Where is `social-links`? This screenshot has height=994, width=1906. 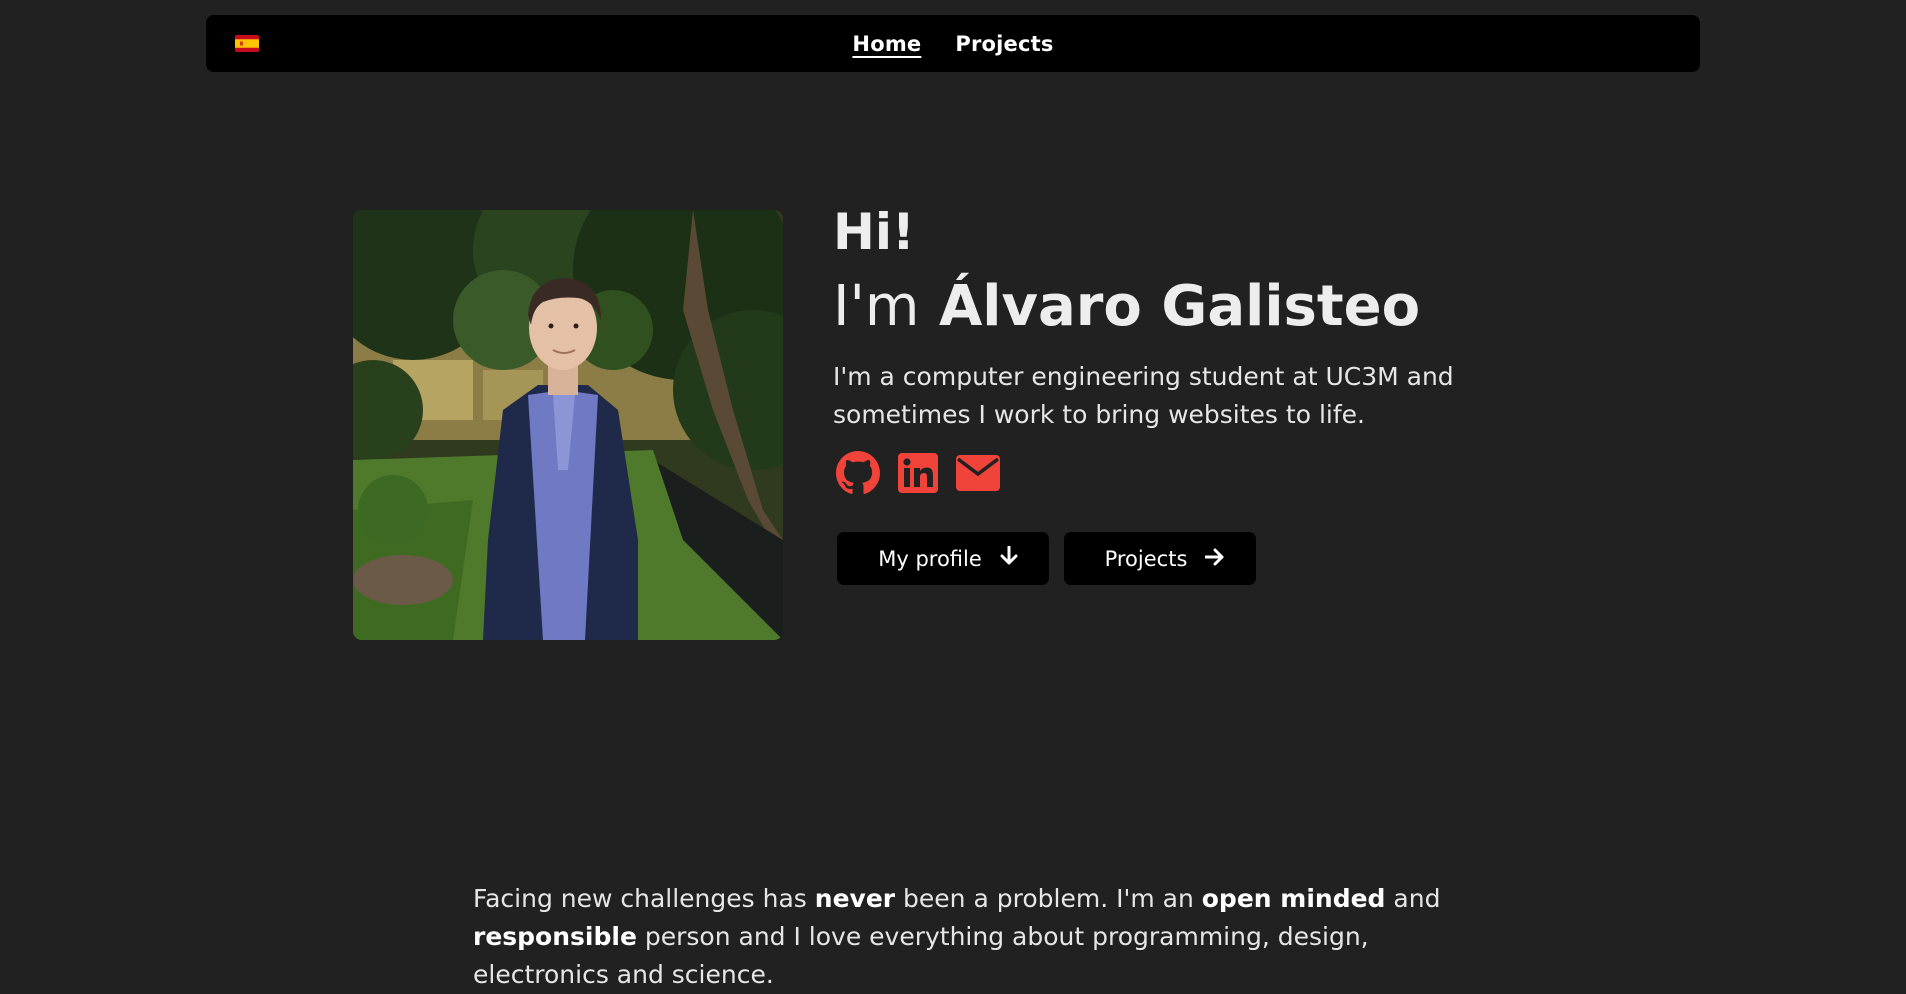 social-links is located at coordinates (918, 473).